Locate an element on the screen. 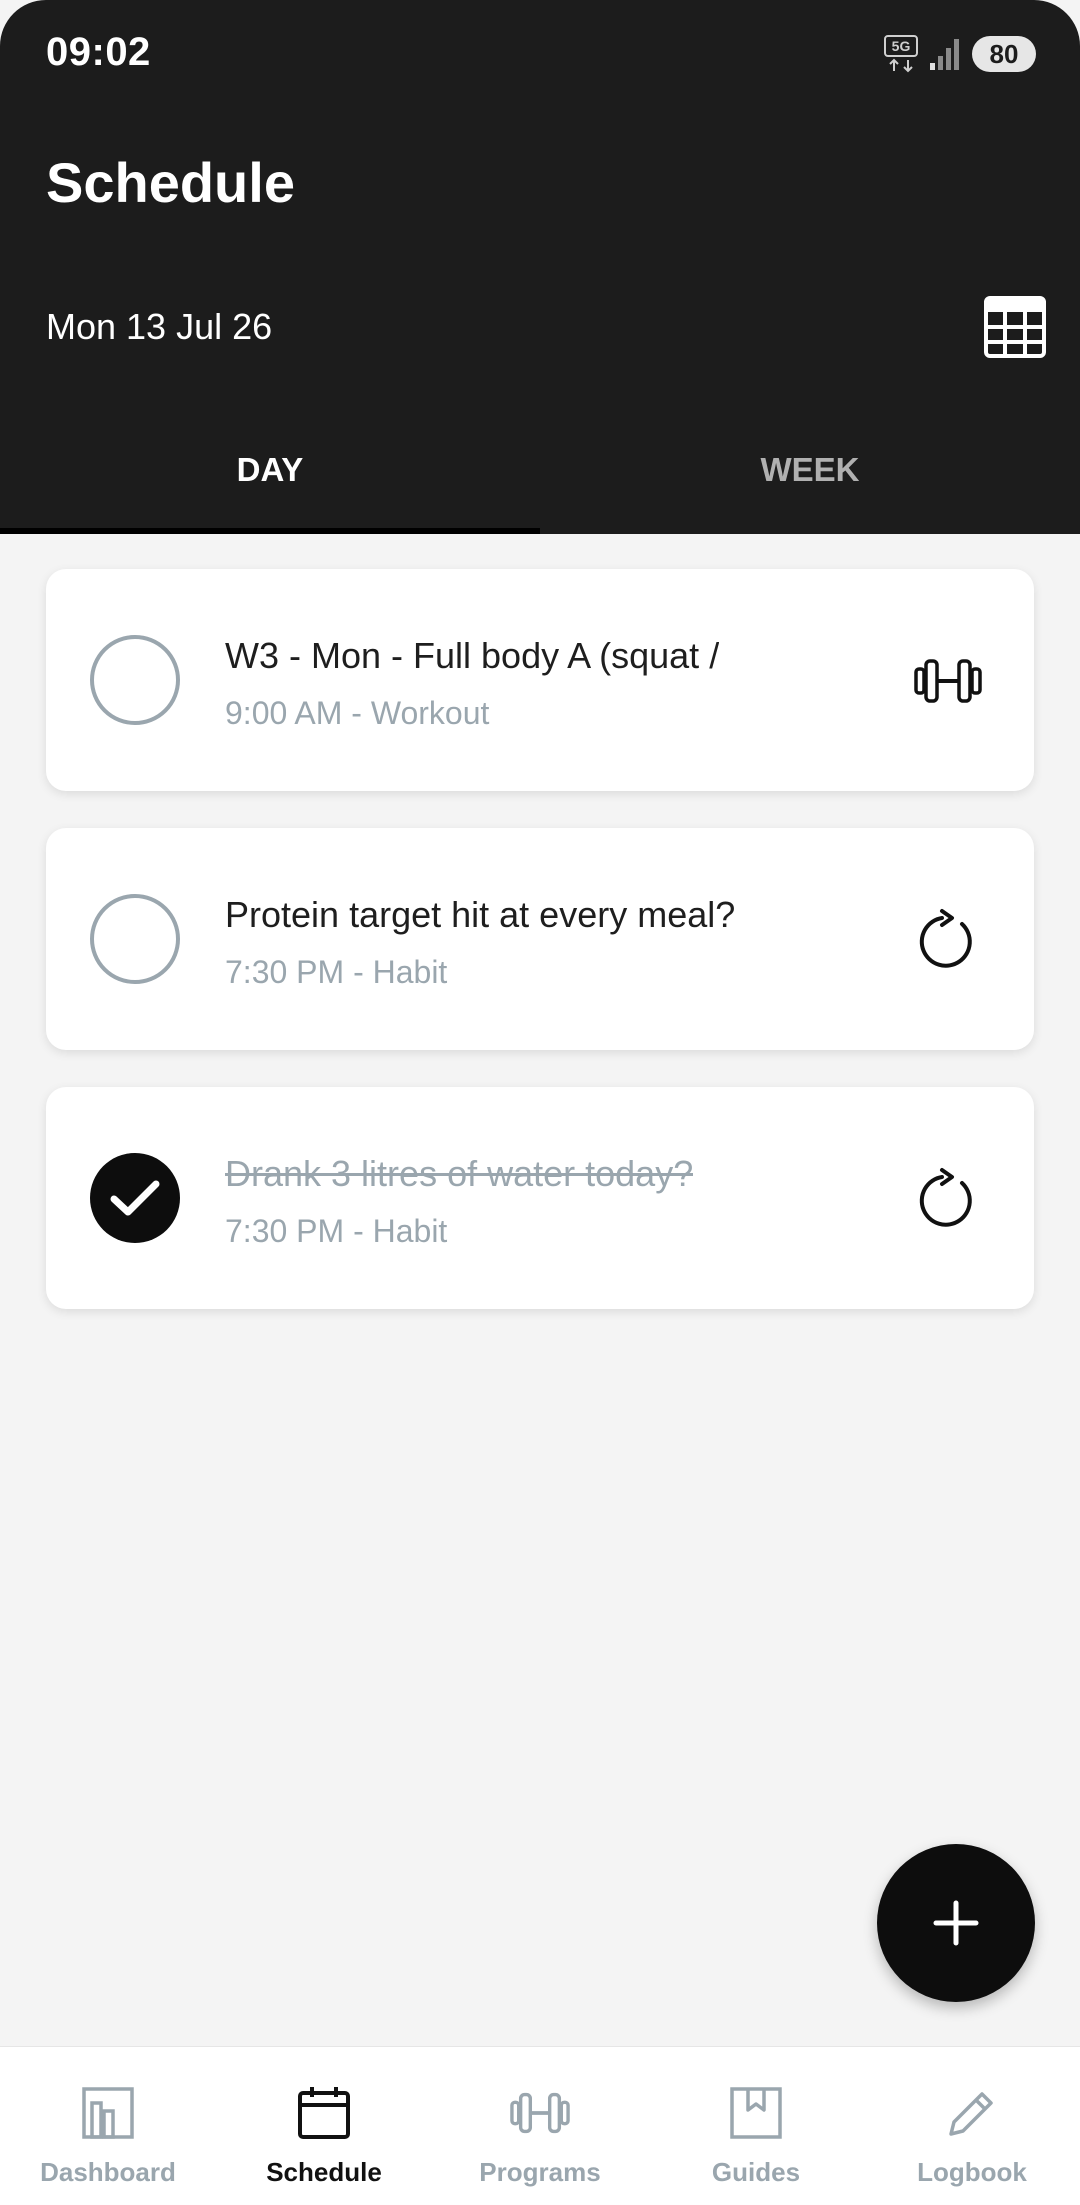  nav-item-guides: Guides is located at coordinates (756, 2126).